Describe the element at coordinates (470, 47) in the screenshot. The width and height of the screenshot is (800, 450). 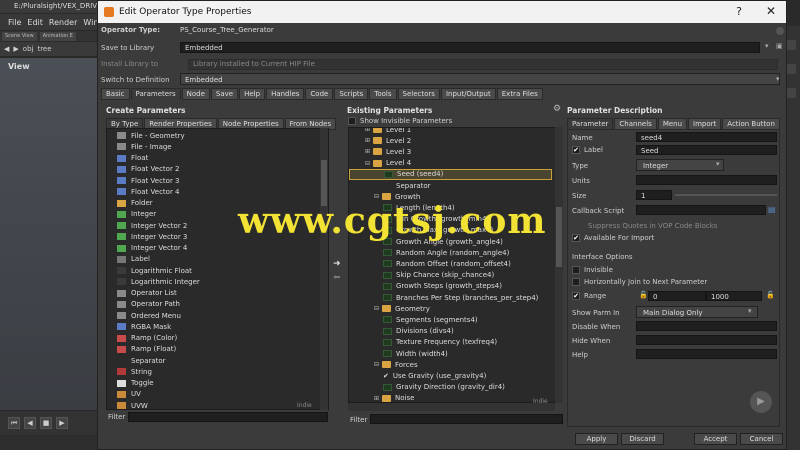
I see `save-to-library-field: Embedded` at that location.